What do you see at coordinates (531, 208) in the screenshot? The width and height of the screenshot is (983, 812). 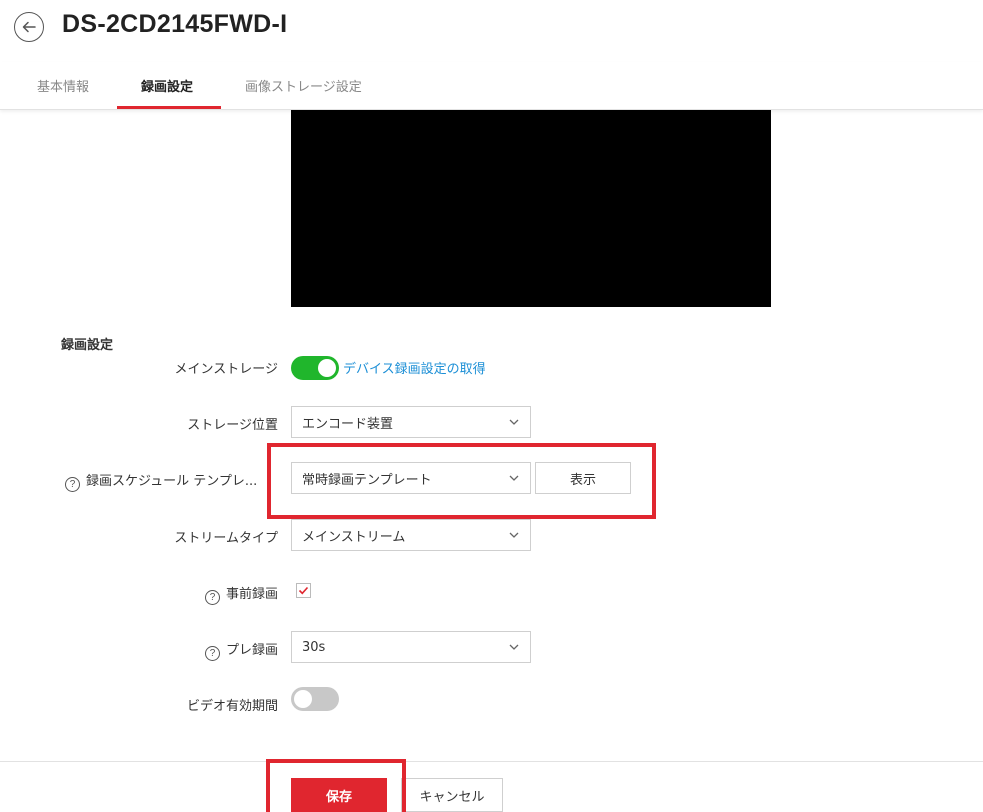 I see `video-preview` at bounding box center [531, 208].